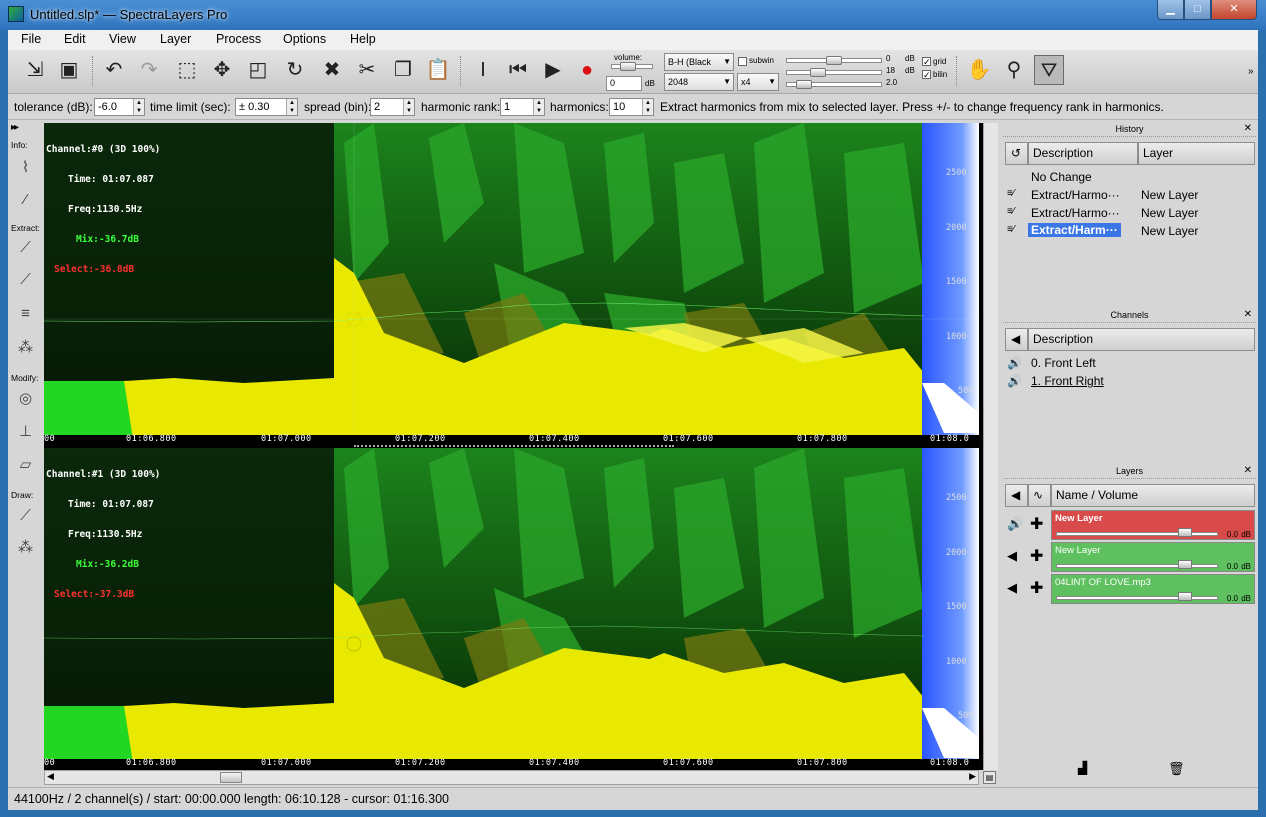  I want to click on record-icon: ●, so click(587, 70).